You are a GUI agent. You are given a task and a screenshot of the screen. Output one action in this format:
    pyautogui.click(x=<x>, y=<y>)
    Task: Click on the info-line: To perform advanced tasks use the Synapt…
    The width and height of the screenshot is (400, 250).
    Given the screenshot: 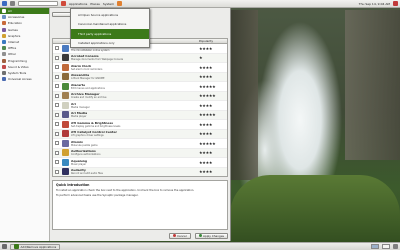 What is the action you would take?
    pyautogui.click(x=97, y=195)
    